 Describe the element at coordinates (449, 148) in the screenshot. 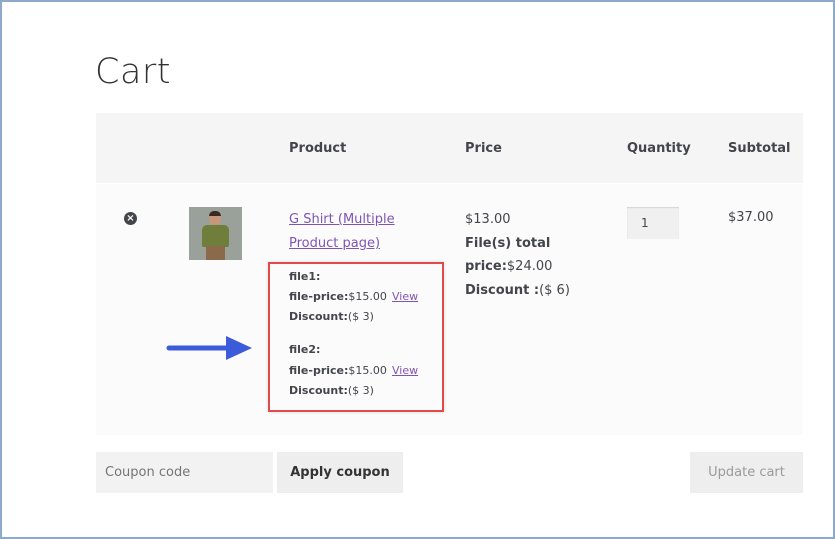

I see `cart-table-header: Product Price Quantity Subtotal` at that location.